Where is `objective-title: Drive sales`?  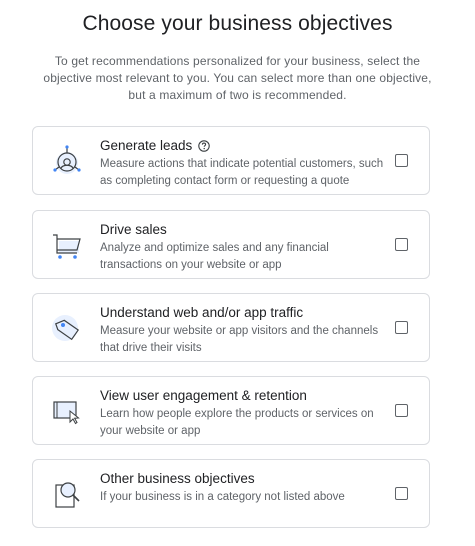 objective-title: Drive sales is located at coordinates (133, 229).